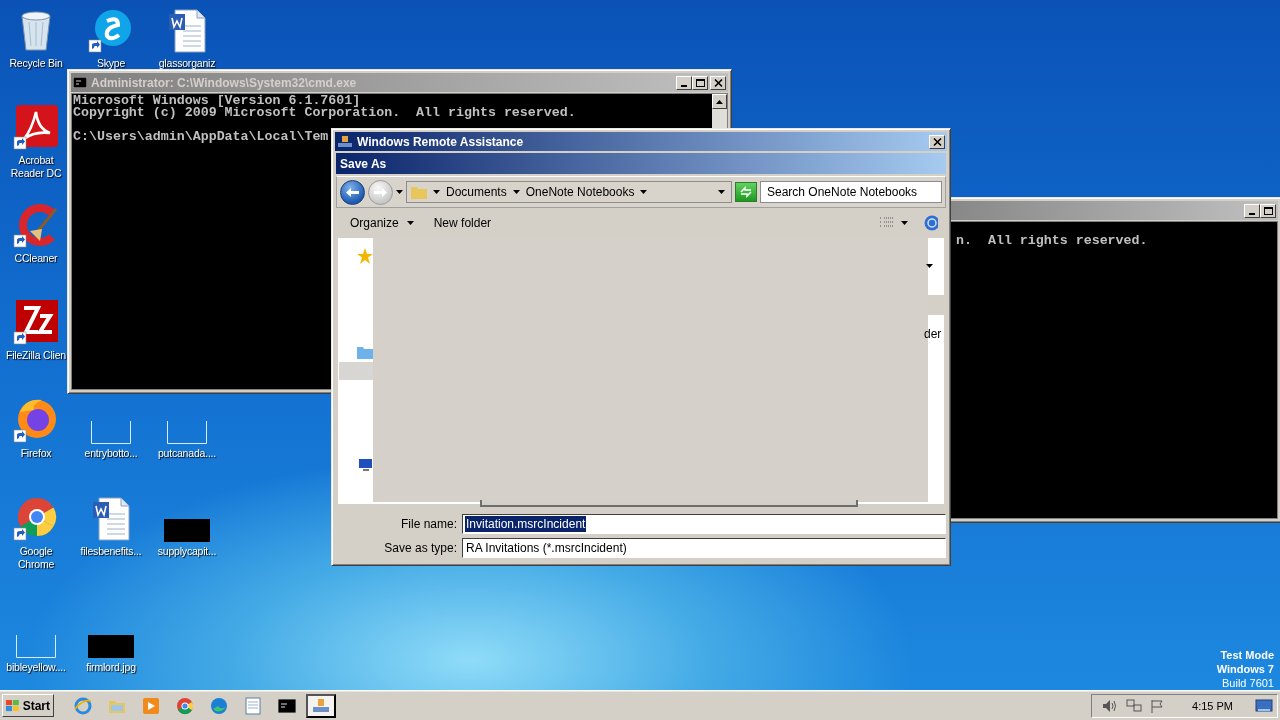 This screenshot has height=720, width=1280. Describe the element at coordinates (721, 192) in the screenshot. I see `dropdown-caret-icon` at that location.